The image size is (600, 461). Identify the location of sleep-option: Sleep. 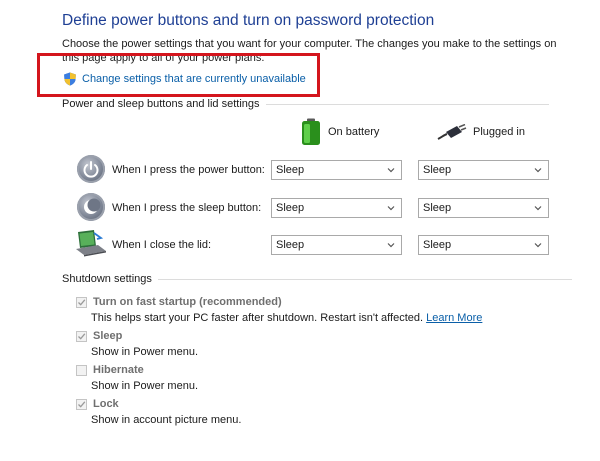
(99, 336).